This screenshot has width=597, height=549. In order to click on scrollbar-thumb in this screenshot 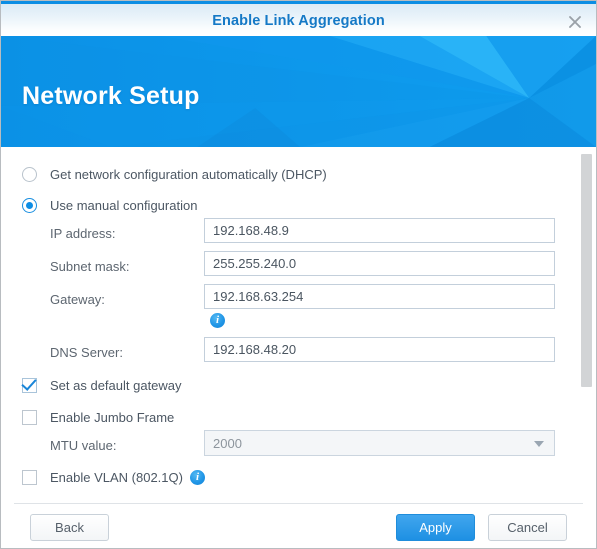, I will do `click(586, 270)`.